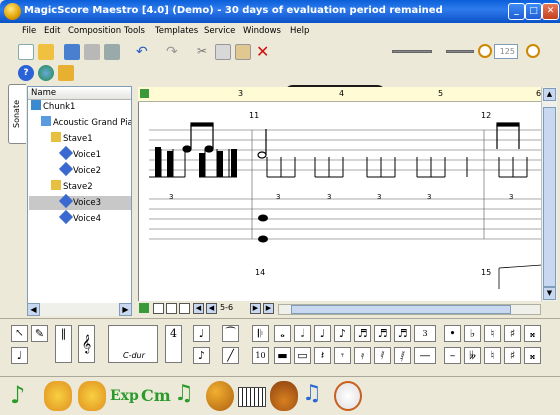 Image resolution: width=560 pixels, height=415 pixels. I want to click on undo-icon: ↶, so click(144, 52).